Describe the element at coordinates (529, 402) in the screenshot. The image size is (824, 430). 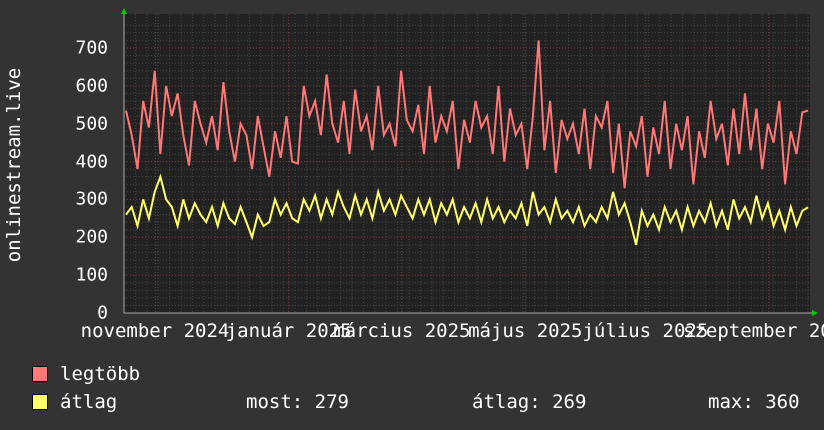
I see `legend-average: átlag: 269` at that location.